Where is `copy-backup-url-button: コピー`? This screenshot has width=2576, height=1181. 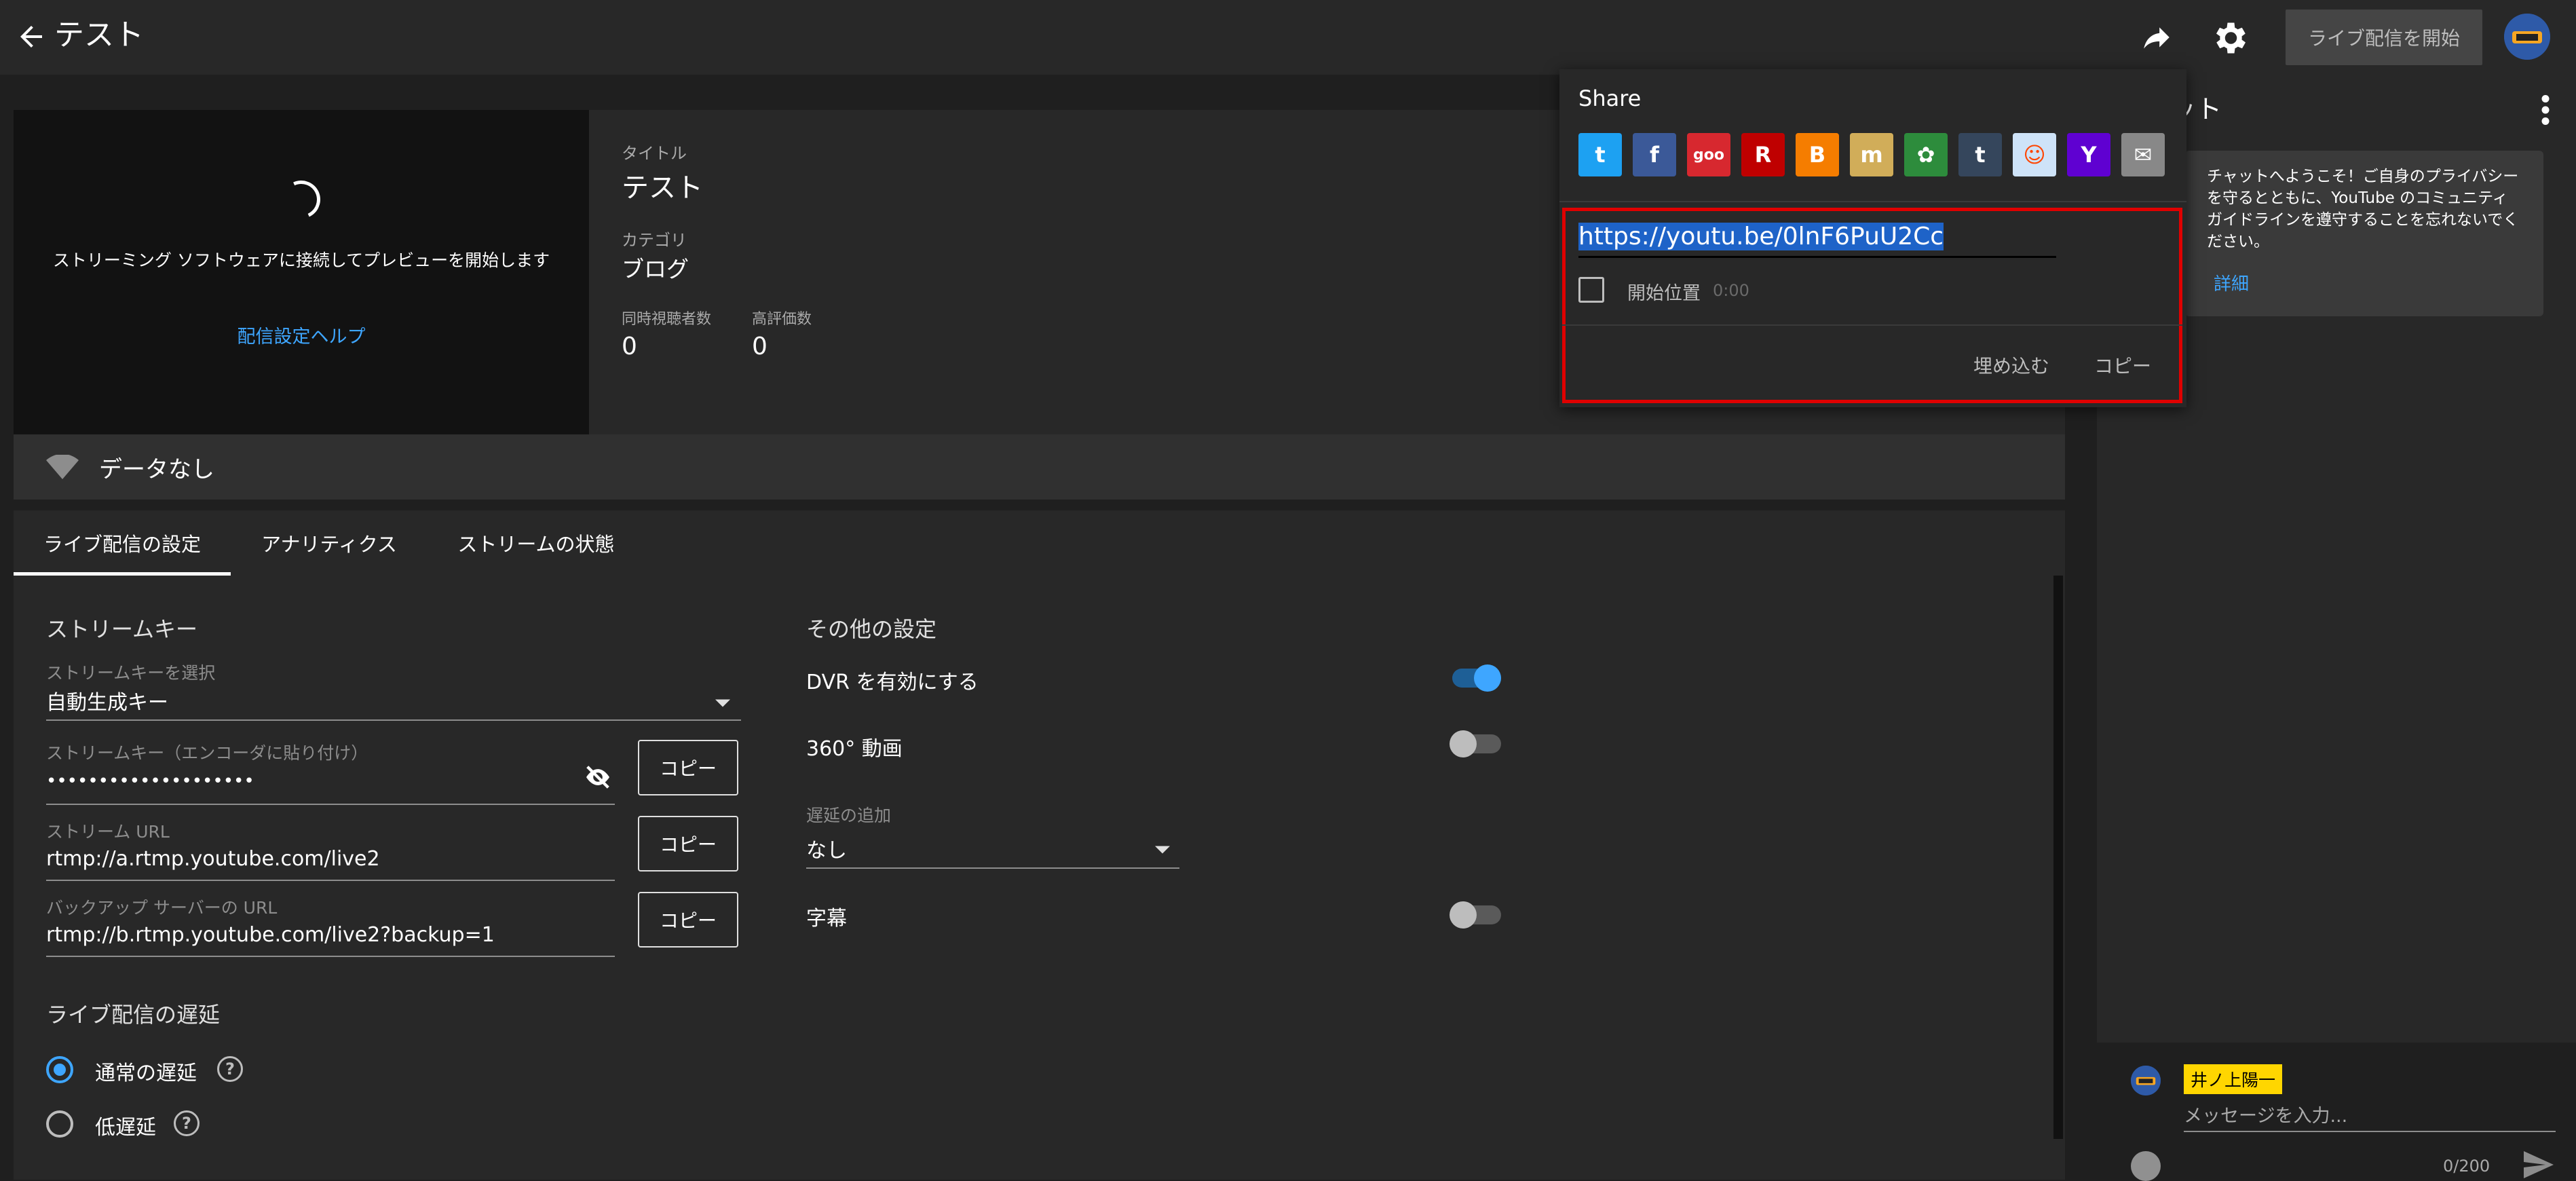 copy-backup-url-button: コピー is located at coordinates (688, 920).